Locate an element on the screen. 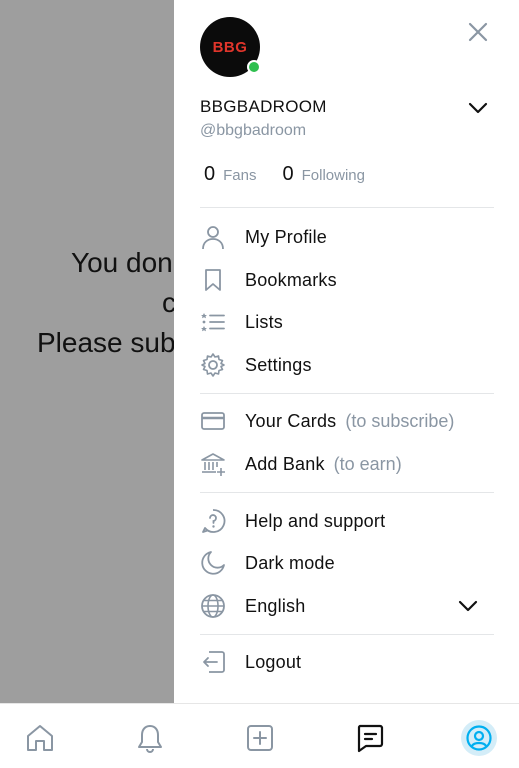 The width and height of the screenshot is (519, 768). menu-item-add-bank: Add Bank (to earn) is located at coordinates (347, 464).